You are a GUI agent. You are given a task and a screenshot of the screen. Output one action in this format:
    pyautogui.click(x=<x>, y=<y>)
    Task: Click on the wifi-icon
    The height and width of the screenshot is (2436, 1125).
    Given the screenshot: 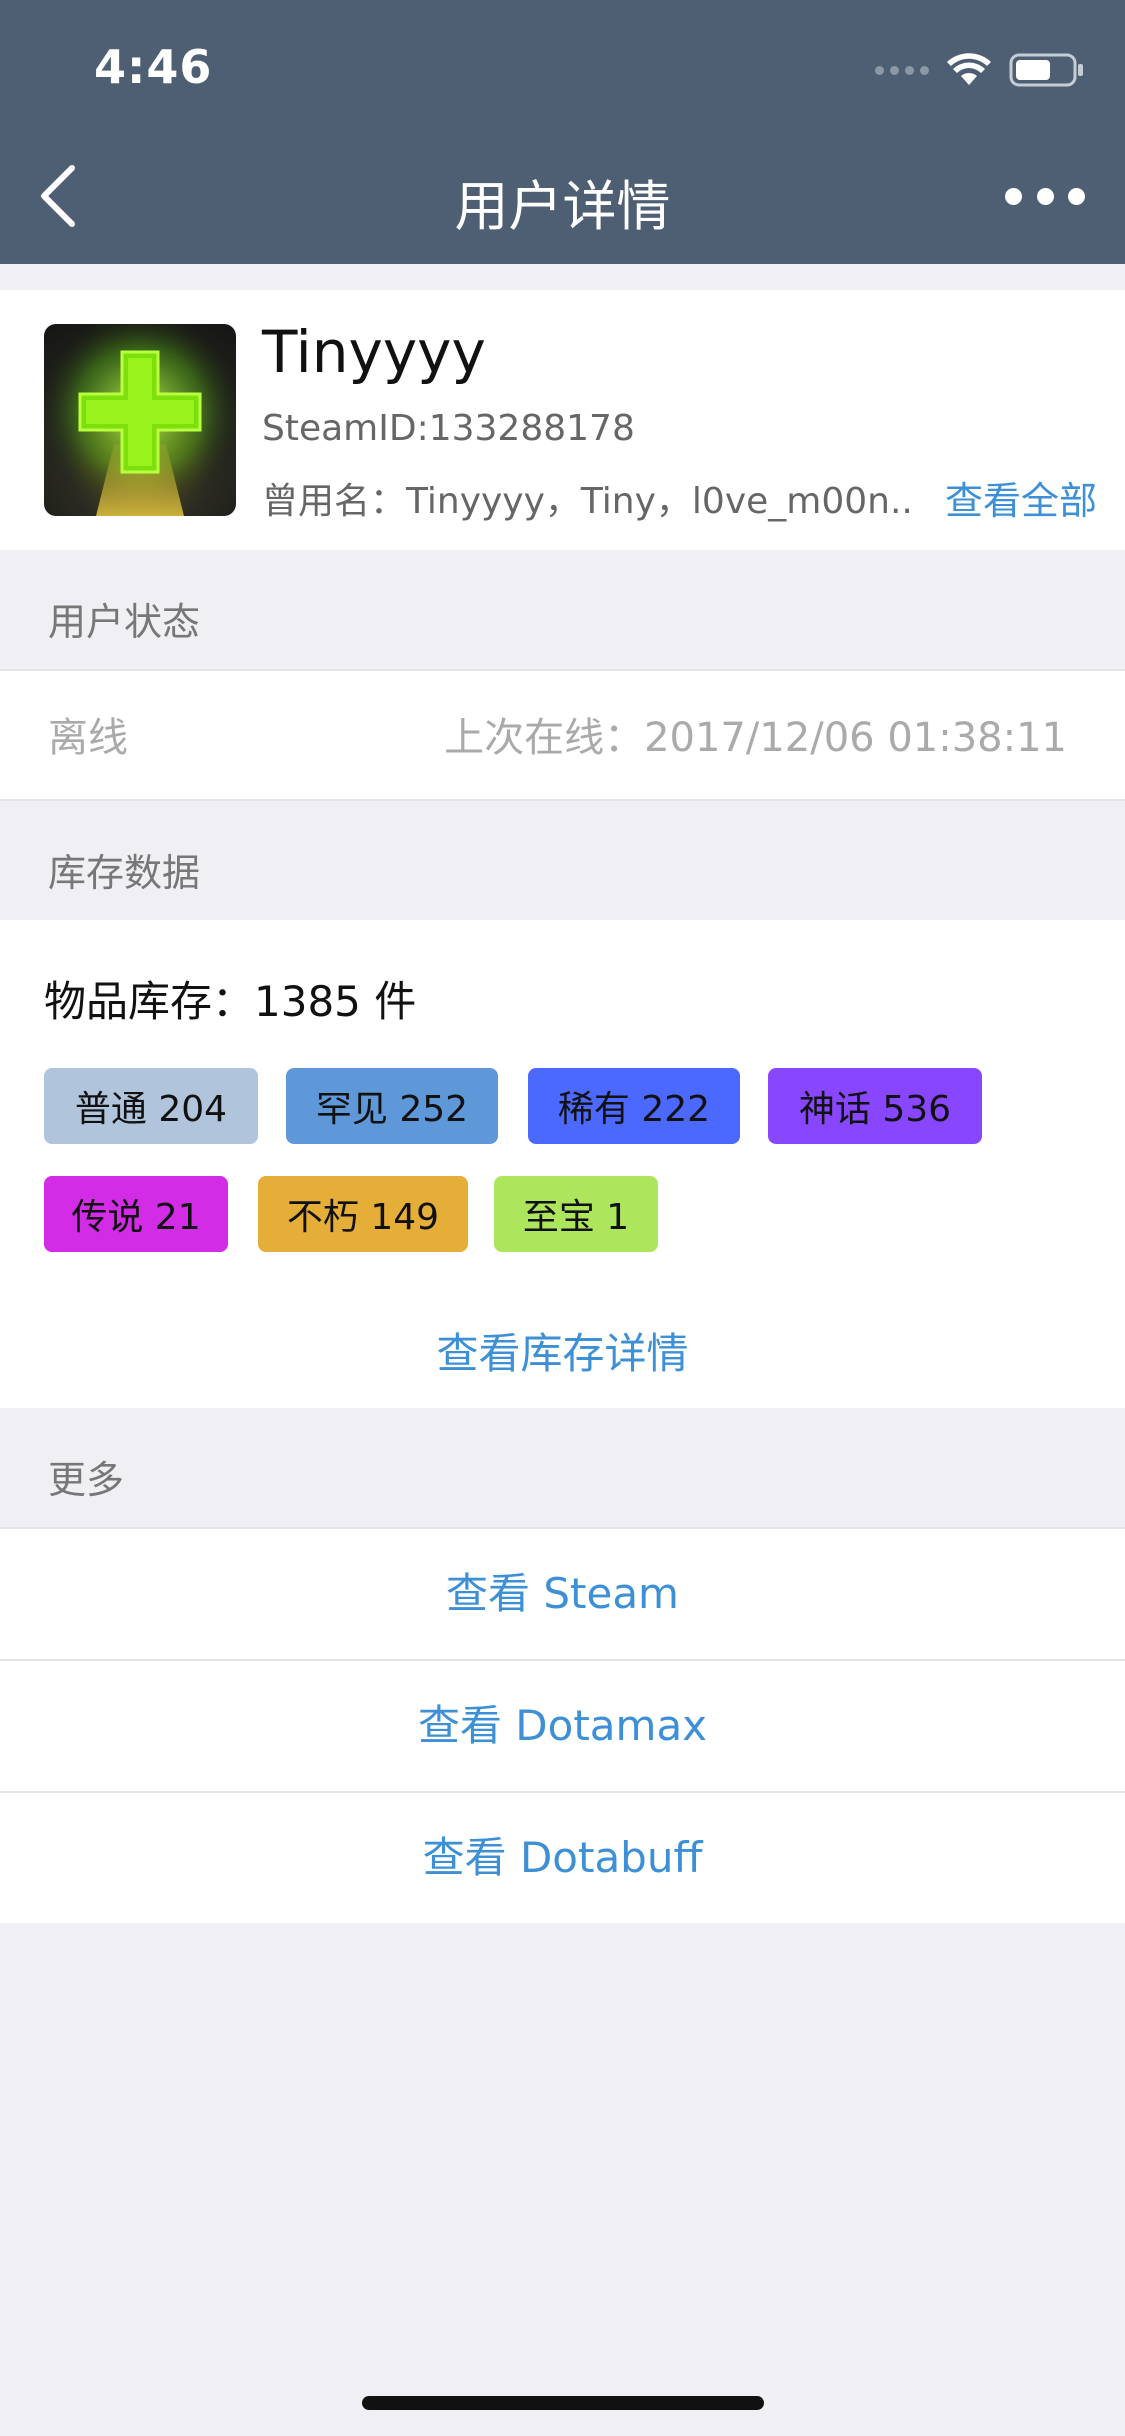 What is the action you would take?
    pyautogui.click(x=969, y=69)
    